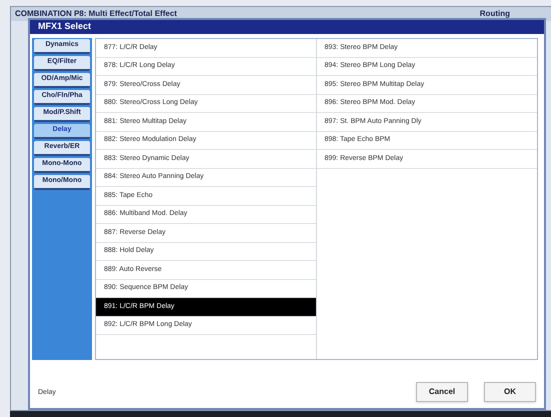  What do you see at coordinates (65, 27) in the screenshot?
I see `dialog-title: MFX1 Select` at bounding box center [65, 27].